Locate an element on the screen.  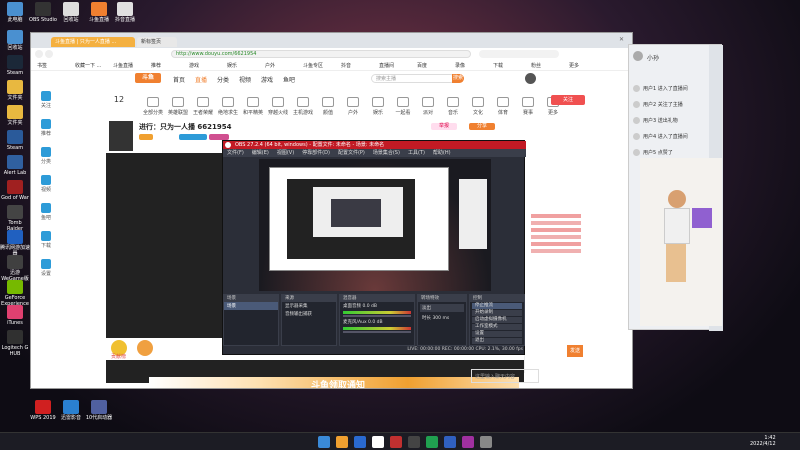
desktop-icon: iTunes is located at coordinates (15, 315).